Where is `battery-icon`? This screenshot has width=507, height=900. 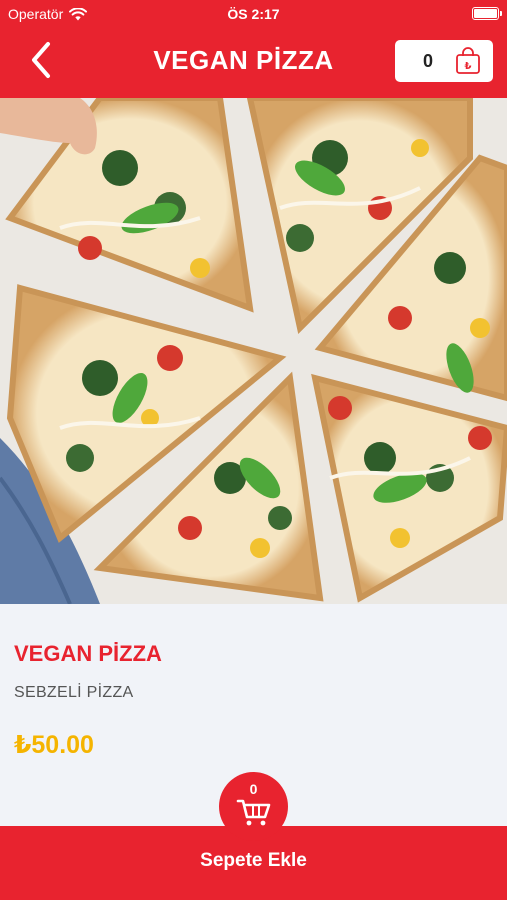
battery-icon is located at coordinates (487, 13).